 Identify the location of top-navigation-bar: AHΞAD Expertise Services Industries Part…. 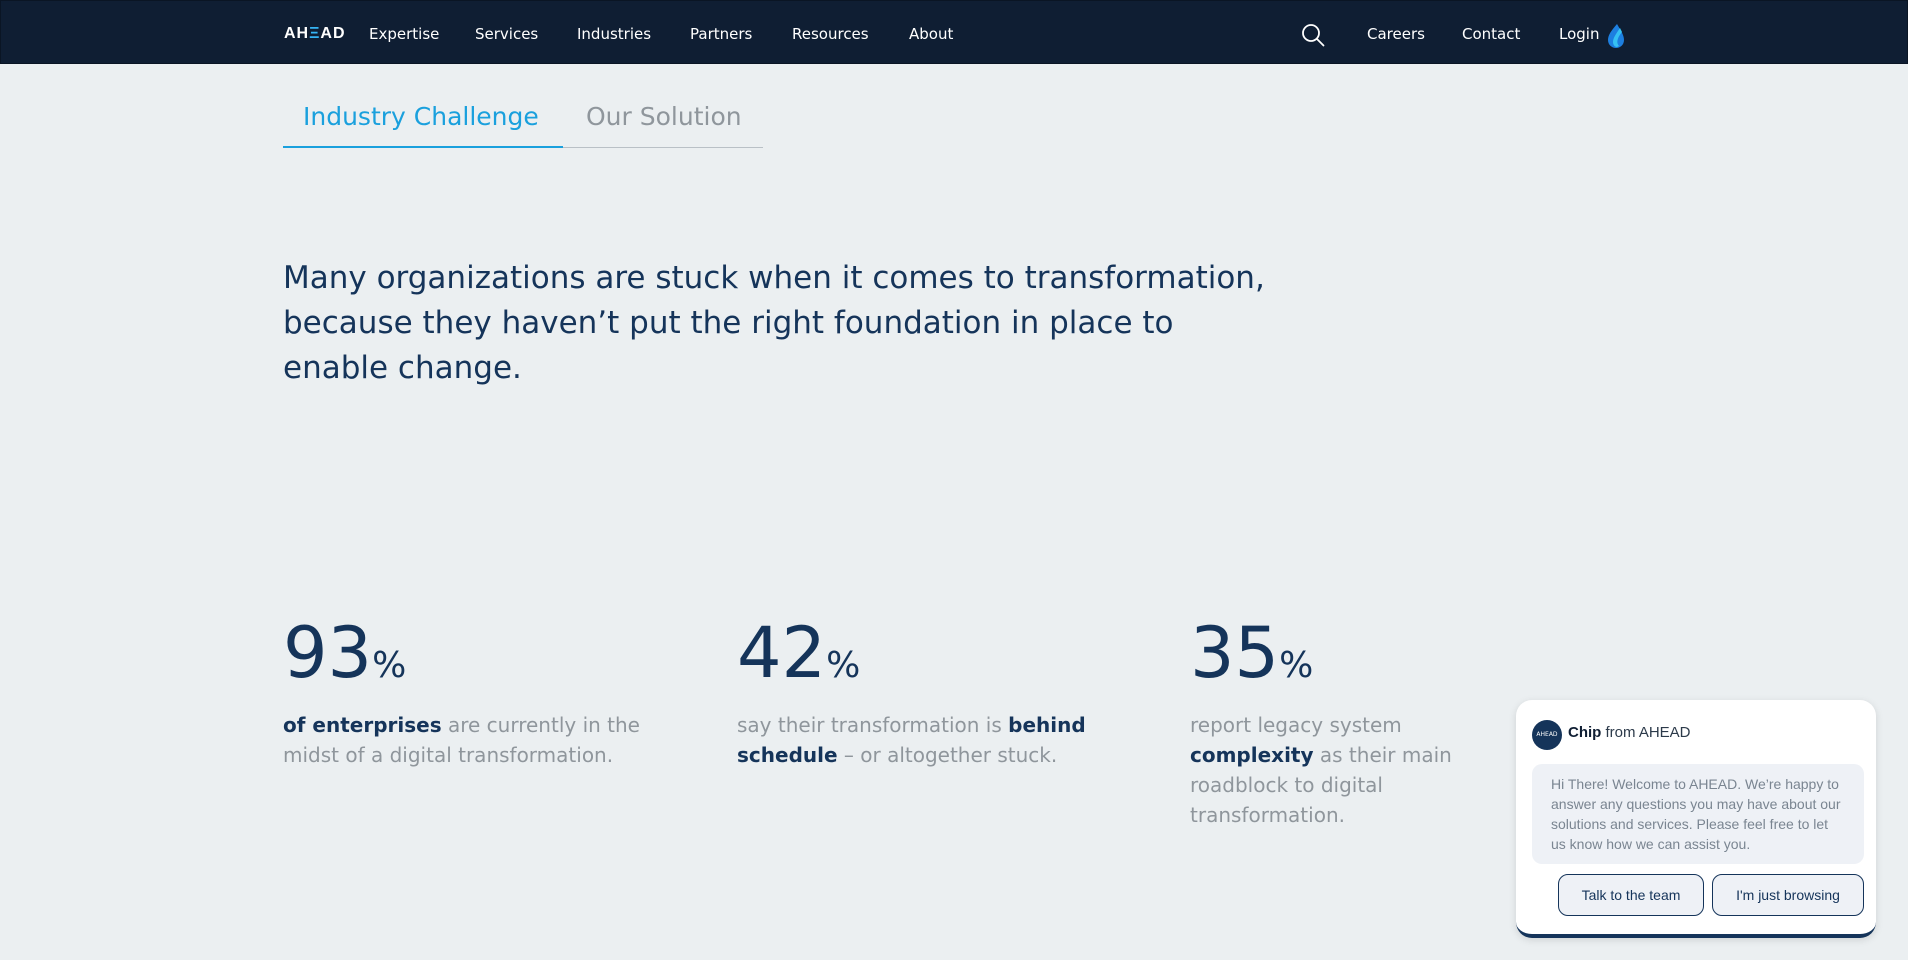
(954, 32).